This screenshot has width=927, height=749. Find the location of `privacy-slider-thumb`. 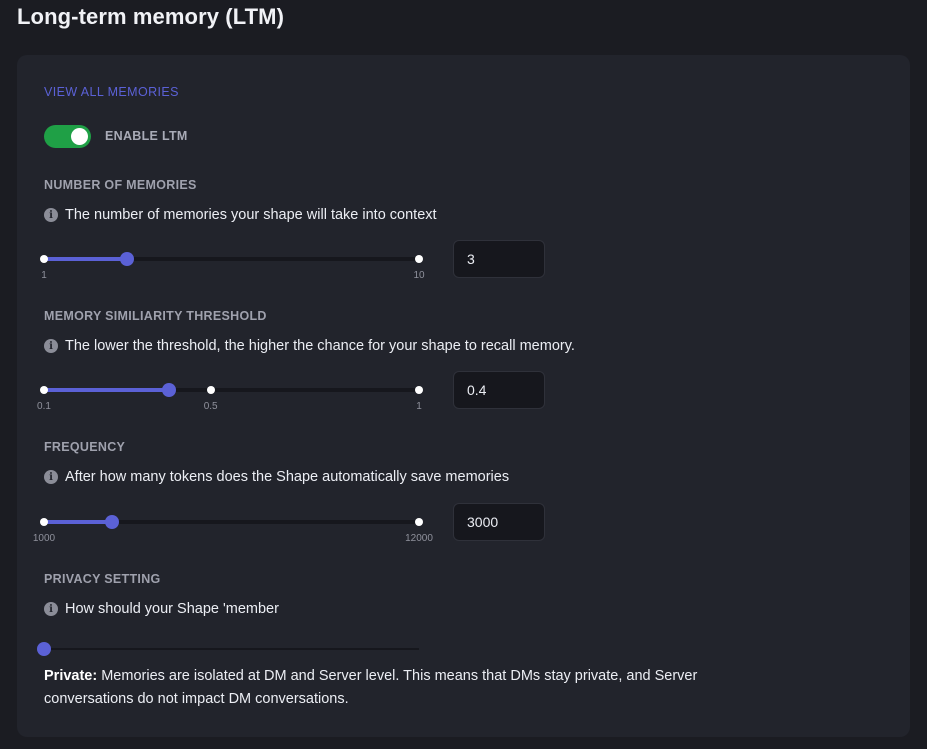

privacy-slider-thumb is located at coordinates (44, 649).